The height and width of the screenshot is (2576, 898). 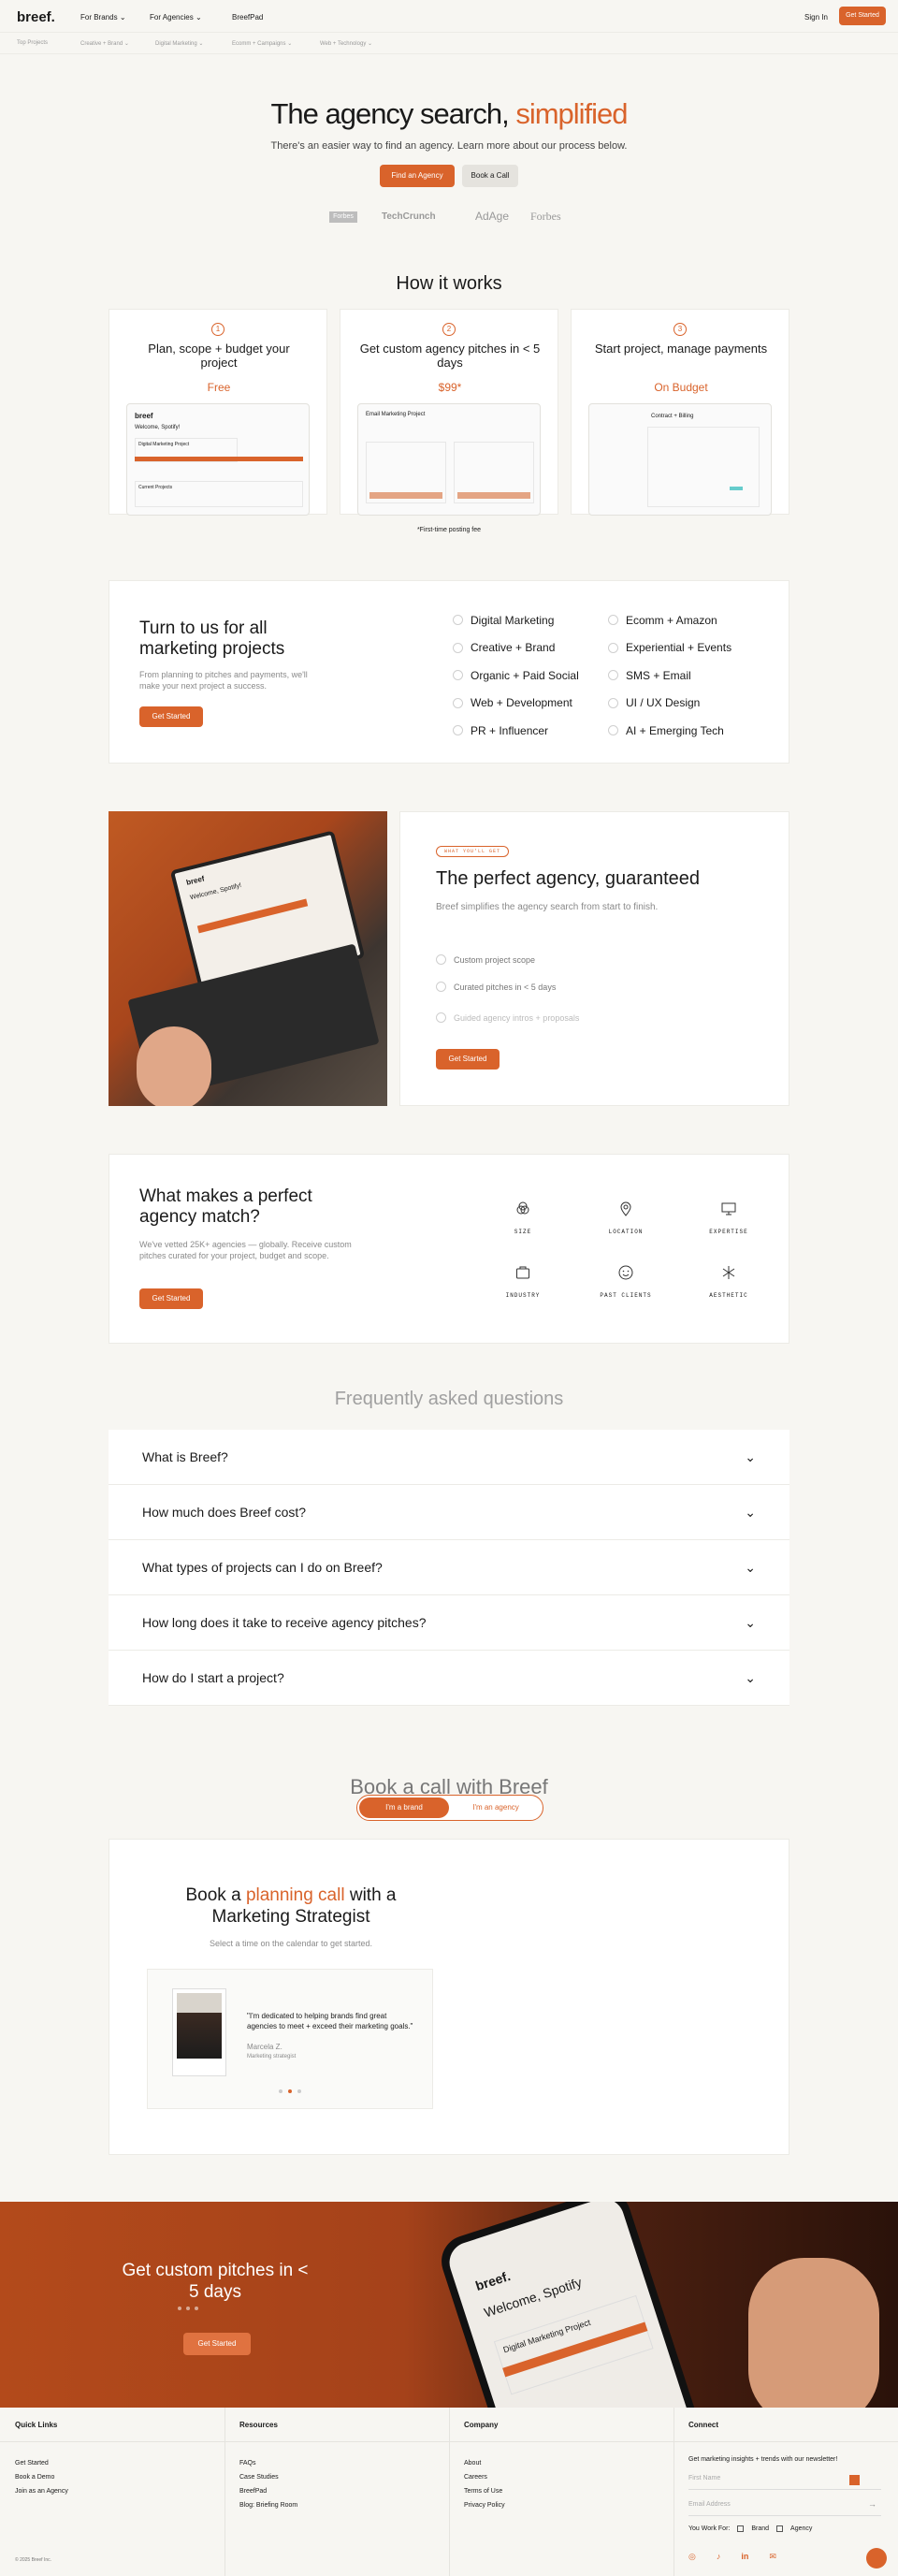 I want to click on footer-link: Privacy Policy, so click(x=485, y=2505).